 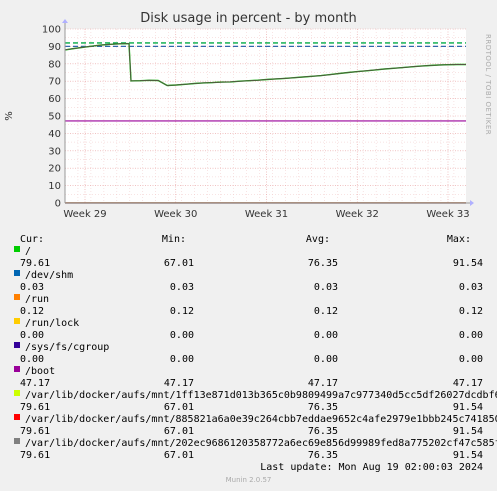 I want to click on legend-item: /run/lock, so click(x=248, y=324).